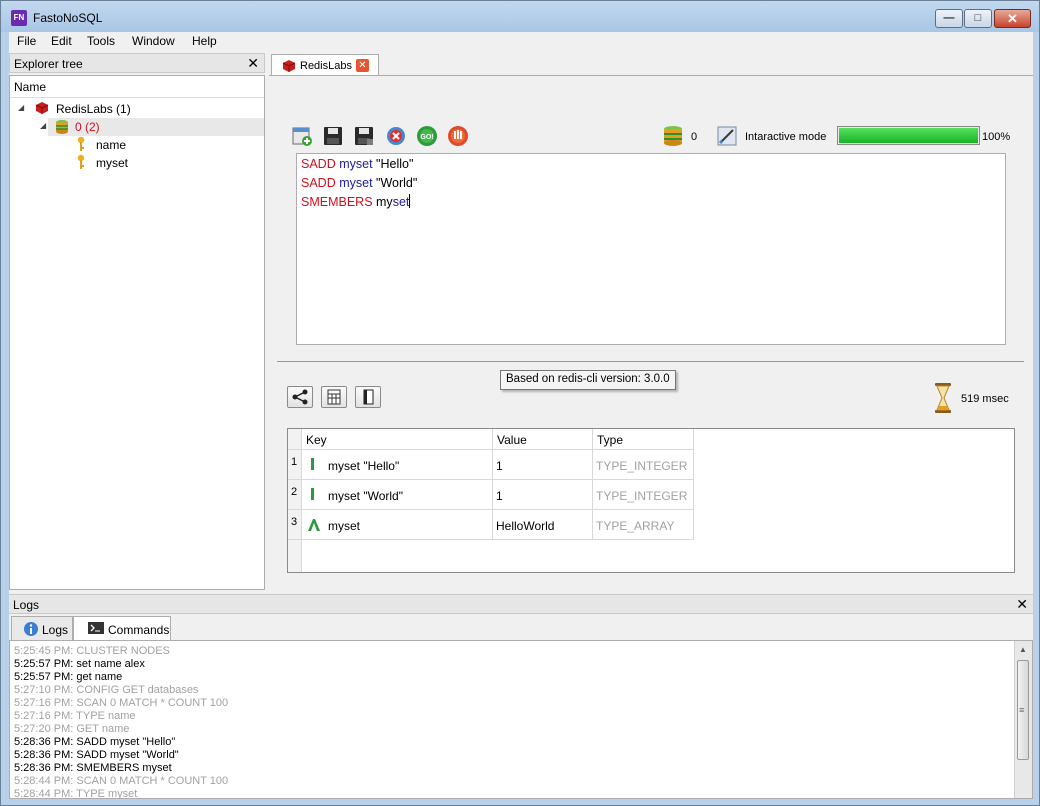 This screenshot has width=1040, height=806. I want to click on tab-redislabs: RedisLabs ✕, so click(325, 65).